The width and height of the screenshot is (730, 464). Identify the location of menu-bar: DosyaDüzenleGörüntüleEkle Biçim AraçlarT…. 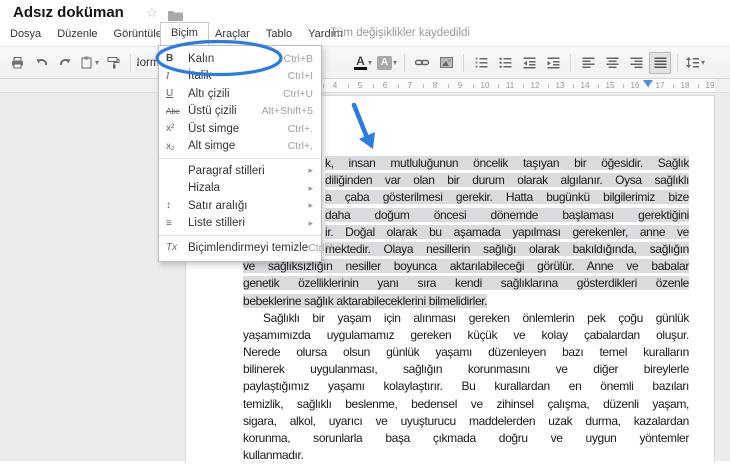
(365, 34).